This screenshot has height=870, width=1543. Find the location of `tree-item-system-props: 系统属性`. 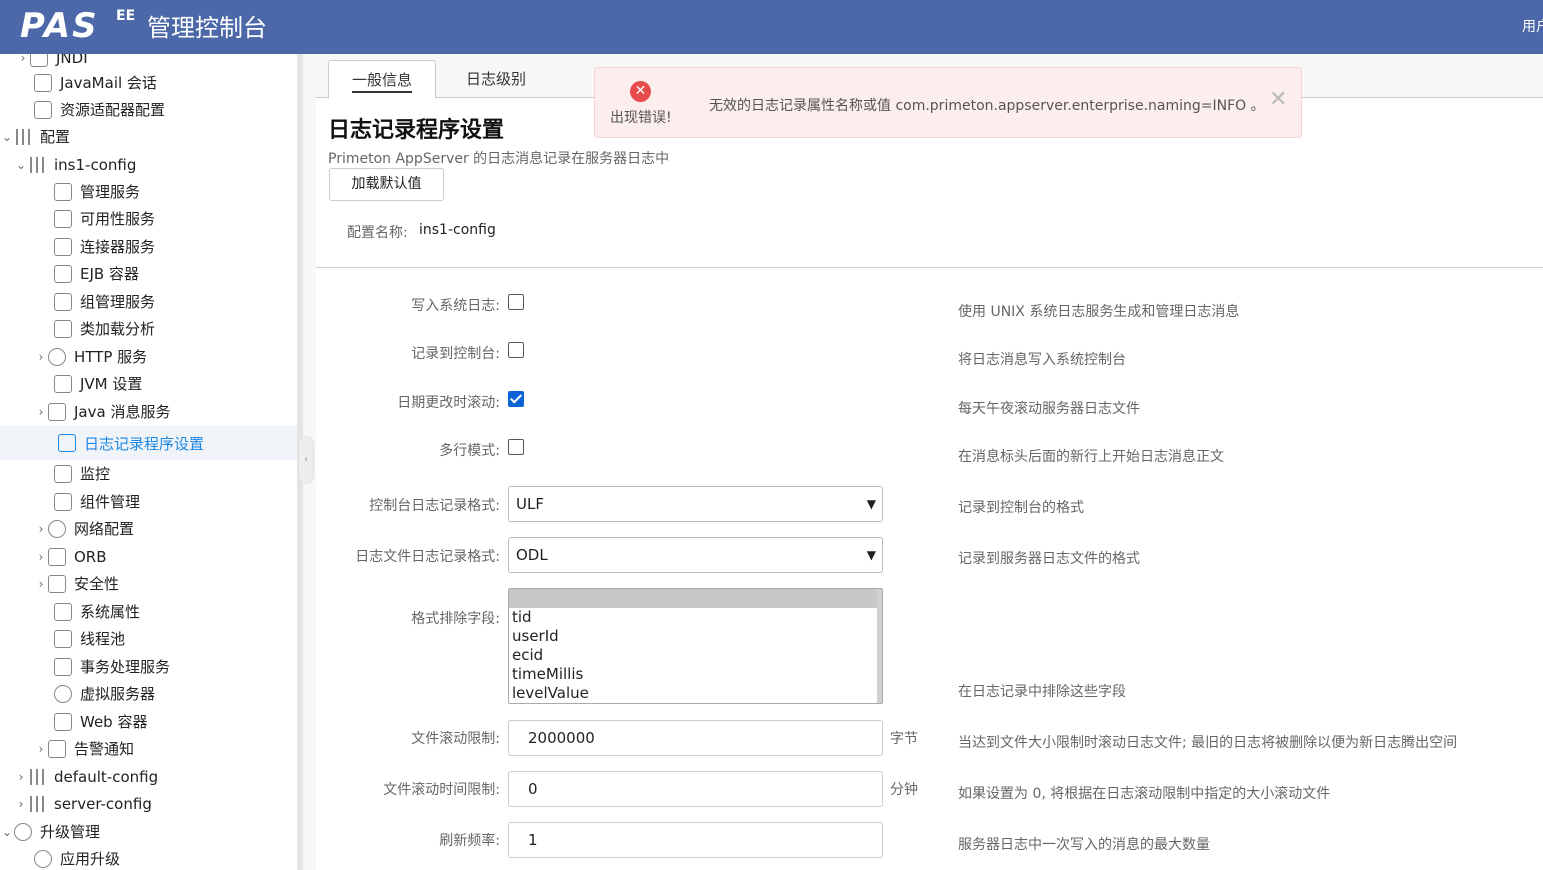

tree-item-system-props: 系统属性 is located at coordinates (148, 611).